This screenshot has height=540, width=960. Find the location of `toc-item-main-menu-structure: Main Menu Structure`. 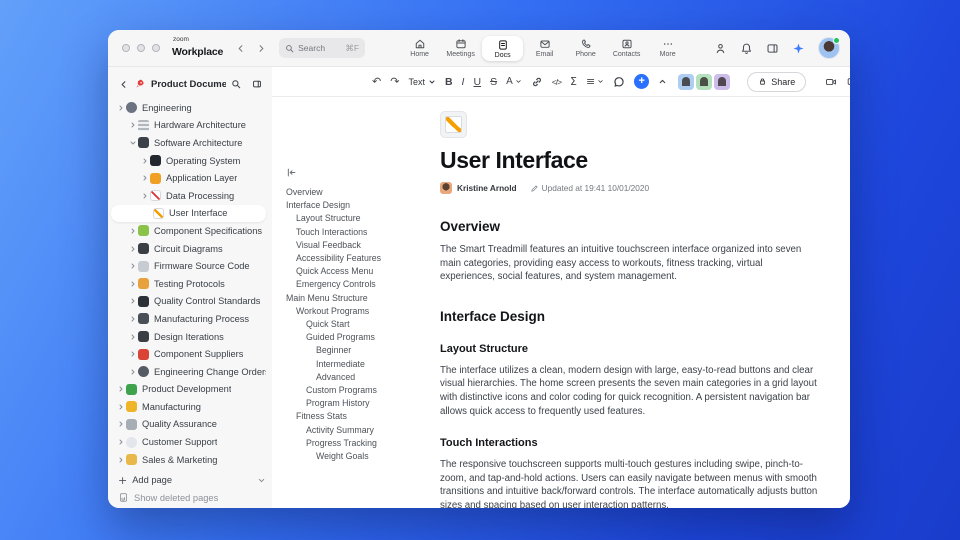

toc-item-main-menu-structure: Main Menu Structure is located at coordinates (355, 298).